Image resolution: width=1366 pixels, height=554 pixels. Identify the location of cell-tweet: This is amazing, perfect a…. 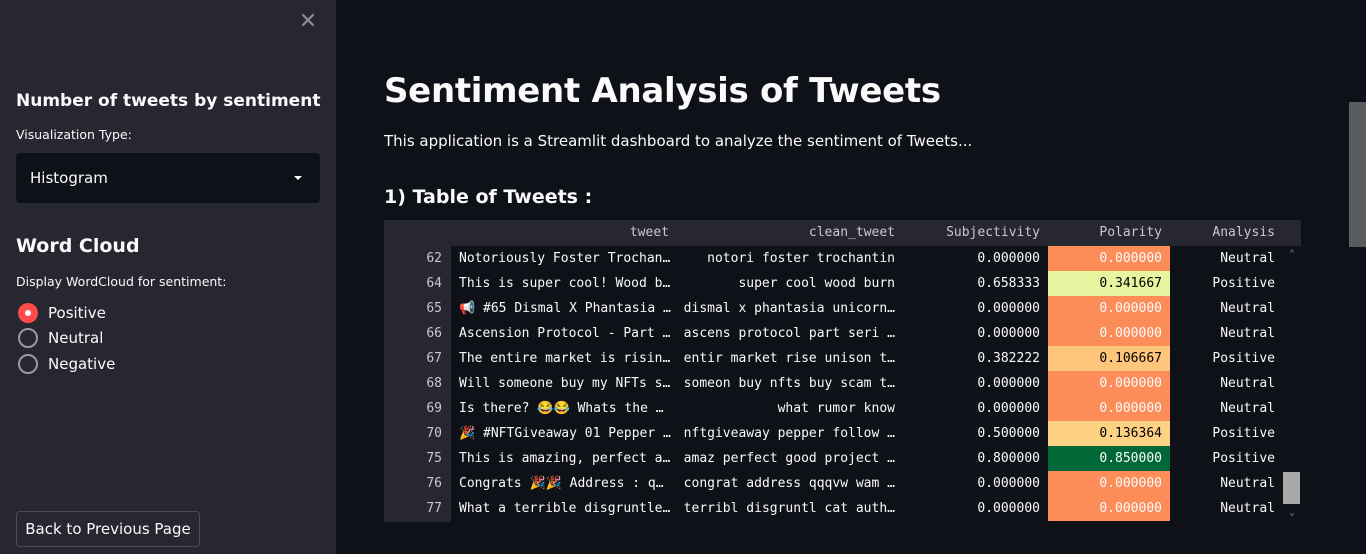
(565, 458).